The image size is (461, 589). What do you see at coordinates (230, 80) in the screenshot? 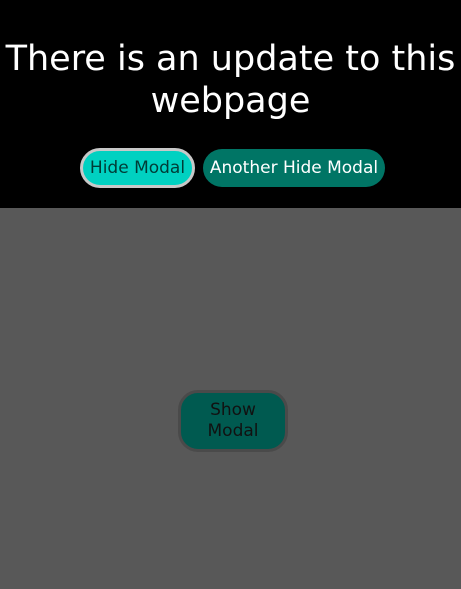
I see `modal-title: There is an update to this webpage` at bounding box center [230, 80].